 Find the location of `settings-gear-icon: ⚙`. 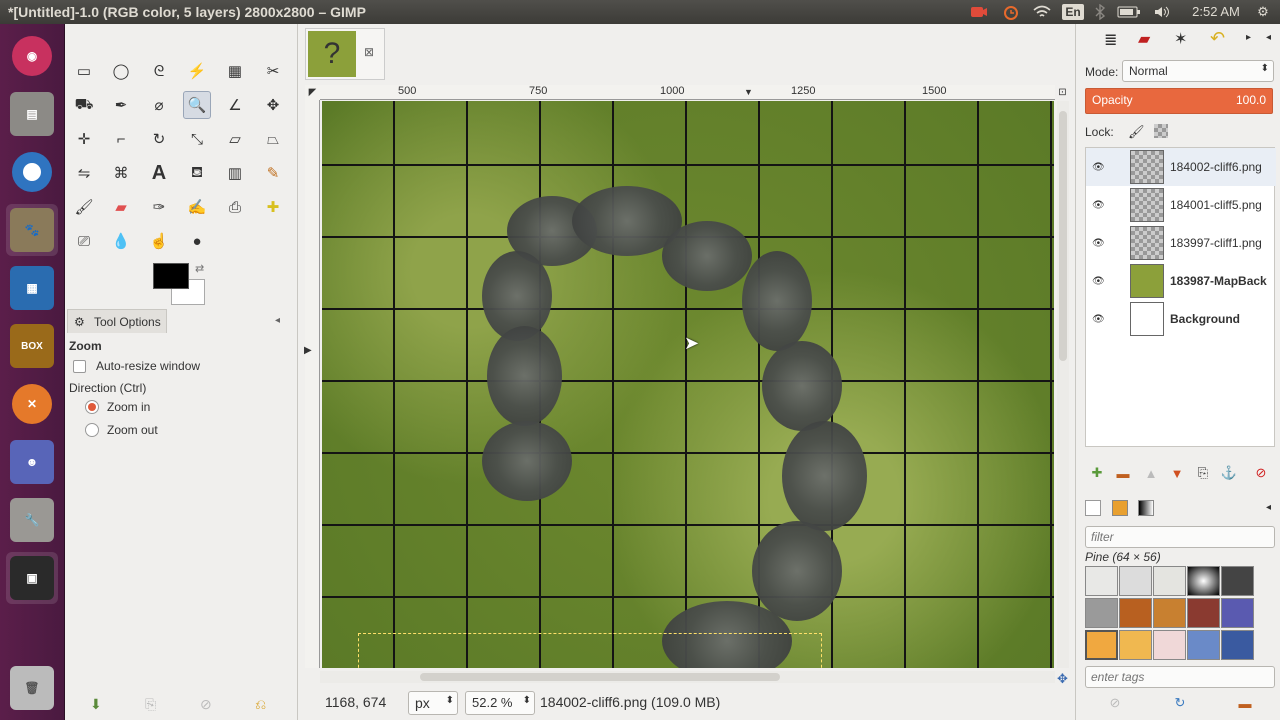

settings-gear-icon: ⚙ is located at coordinates (1263, 12).